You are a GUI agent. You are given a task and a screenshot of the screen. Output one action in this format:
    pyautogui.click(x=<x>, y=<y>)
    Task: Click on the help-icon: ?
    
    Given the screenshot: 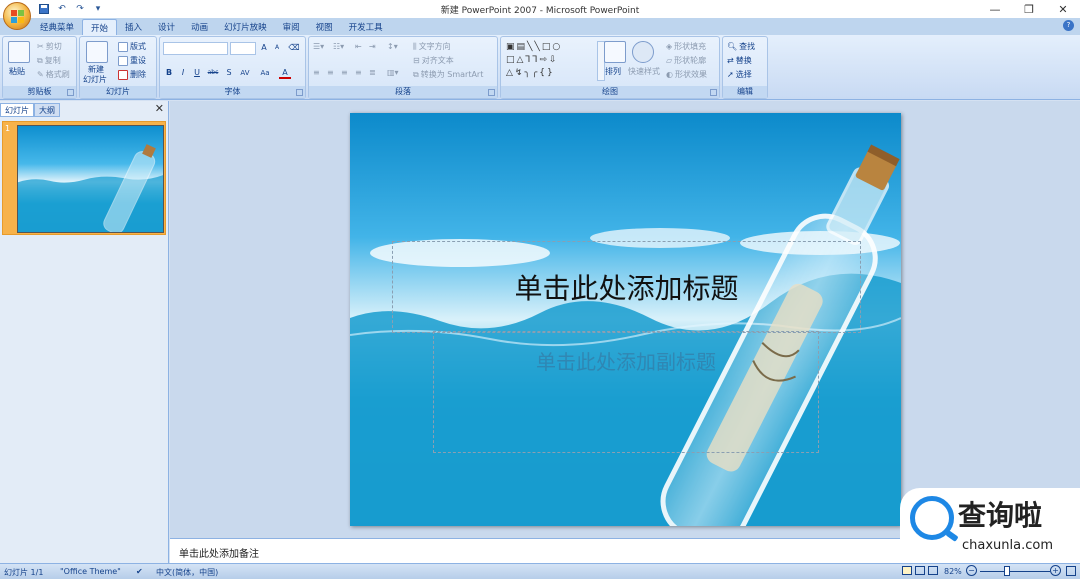 What is the action you would take?
    pyautogui.click(x=1068, y=25)
    